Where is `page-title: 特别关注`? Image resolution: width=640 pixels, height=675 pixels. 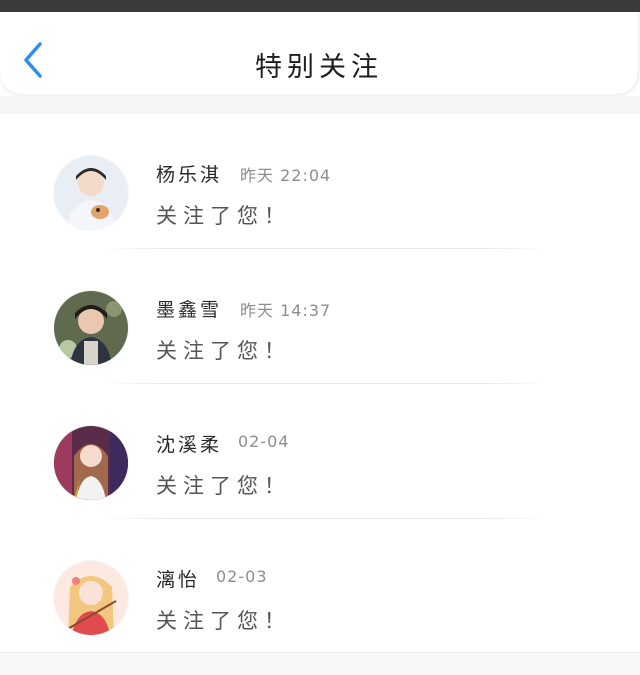 page-title: 特别关注 is located at coordinates (319, 67).